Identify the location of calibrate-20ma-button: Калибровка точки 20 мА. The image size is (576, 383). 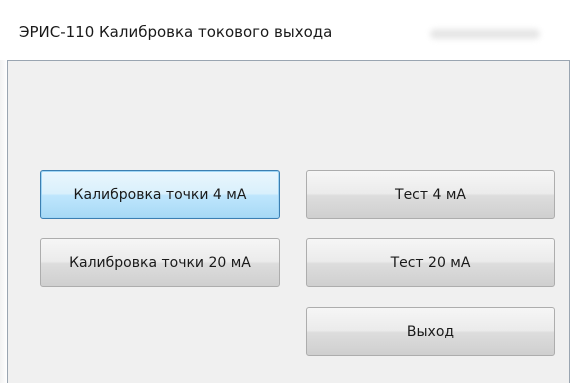
(160, 262).